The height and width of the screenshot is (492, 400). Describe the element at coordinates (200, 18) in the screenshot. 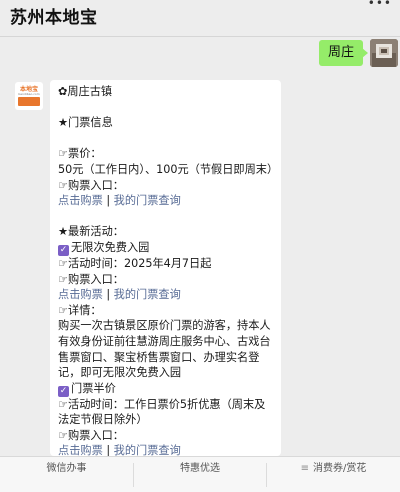

I see `chat-header: 苏州本地宝 •••` at that location.